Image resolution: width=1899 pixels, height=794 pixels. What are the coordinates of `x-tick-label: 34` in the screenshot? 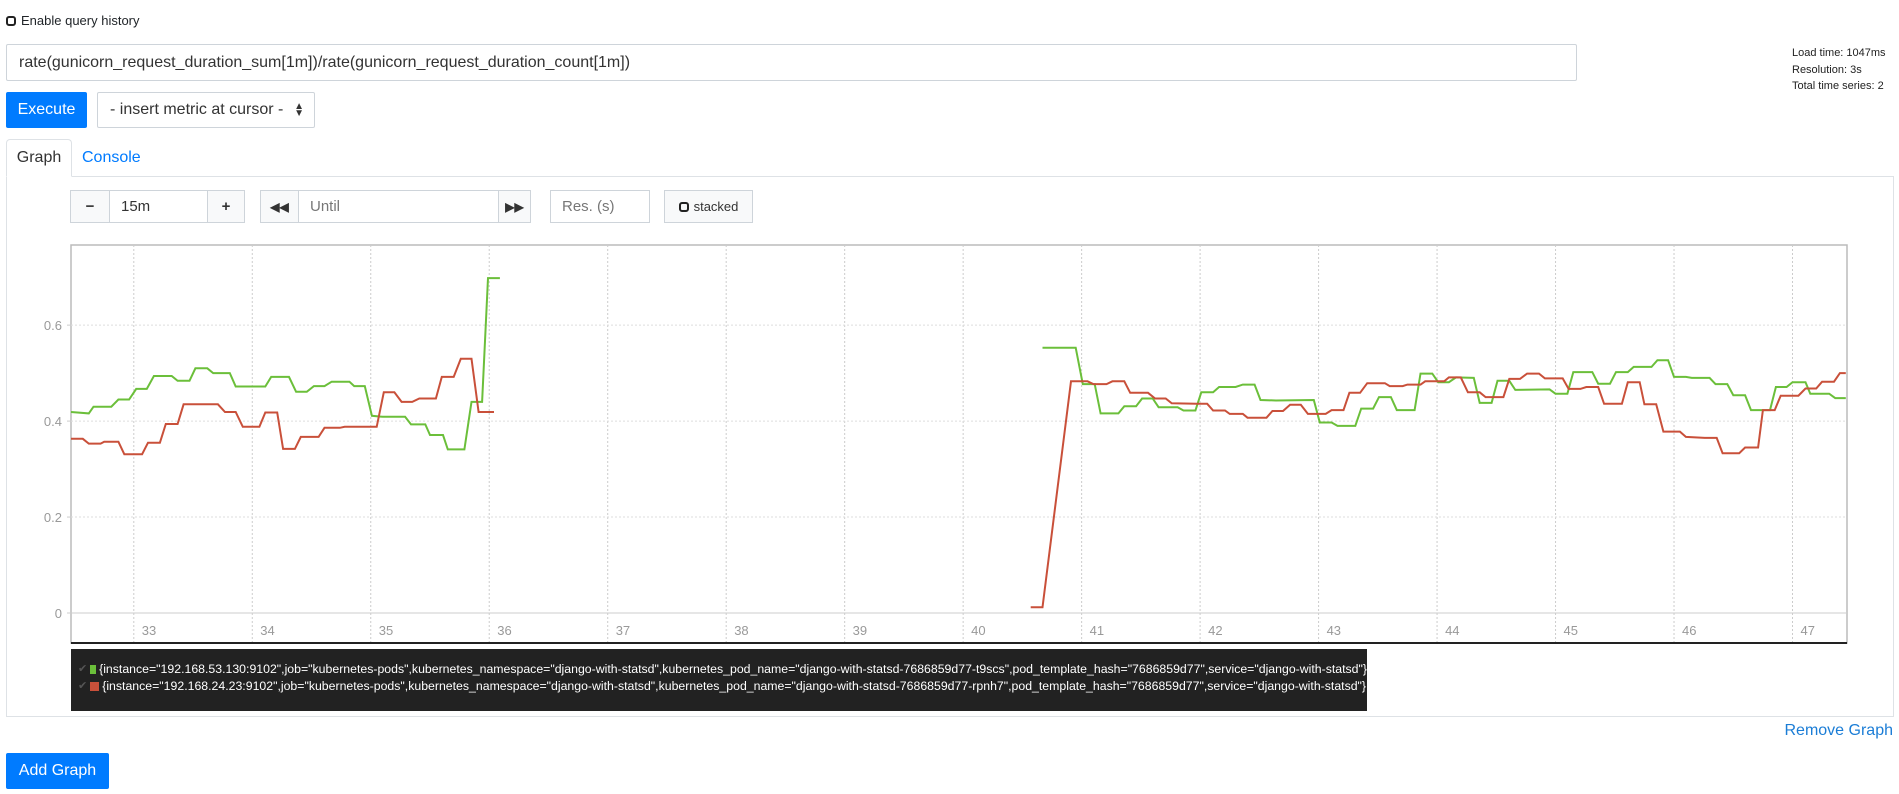 It's located at (267, 630).